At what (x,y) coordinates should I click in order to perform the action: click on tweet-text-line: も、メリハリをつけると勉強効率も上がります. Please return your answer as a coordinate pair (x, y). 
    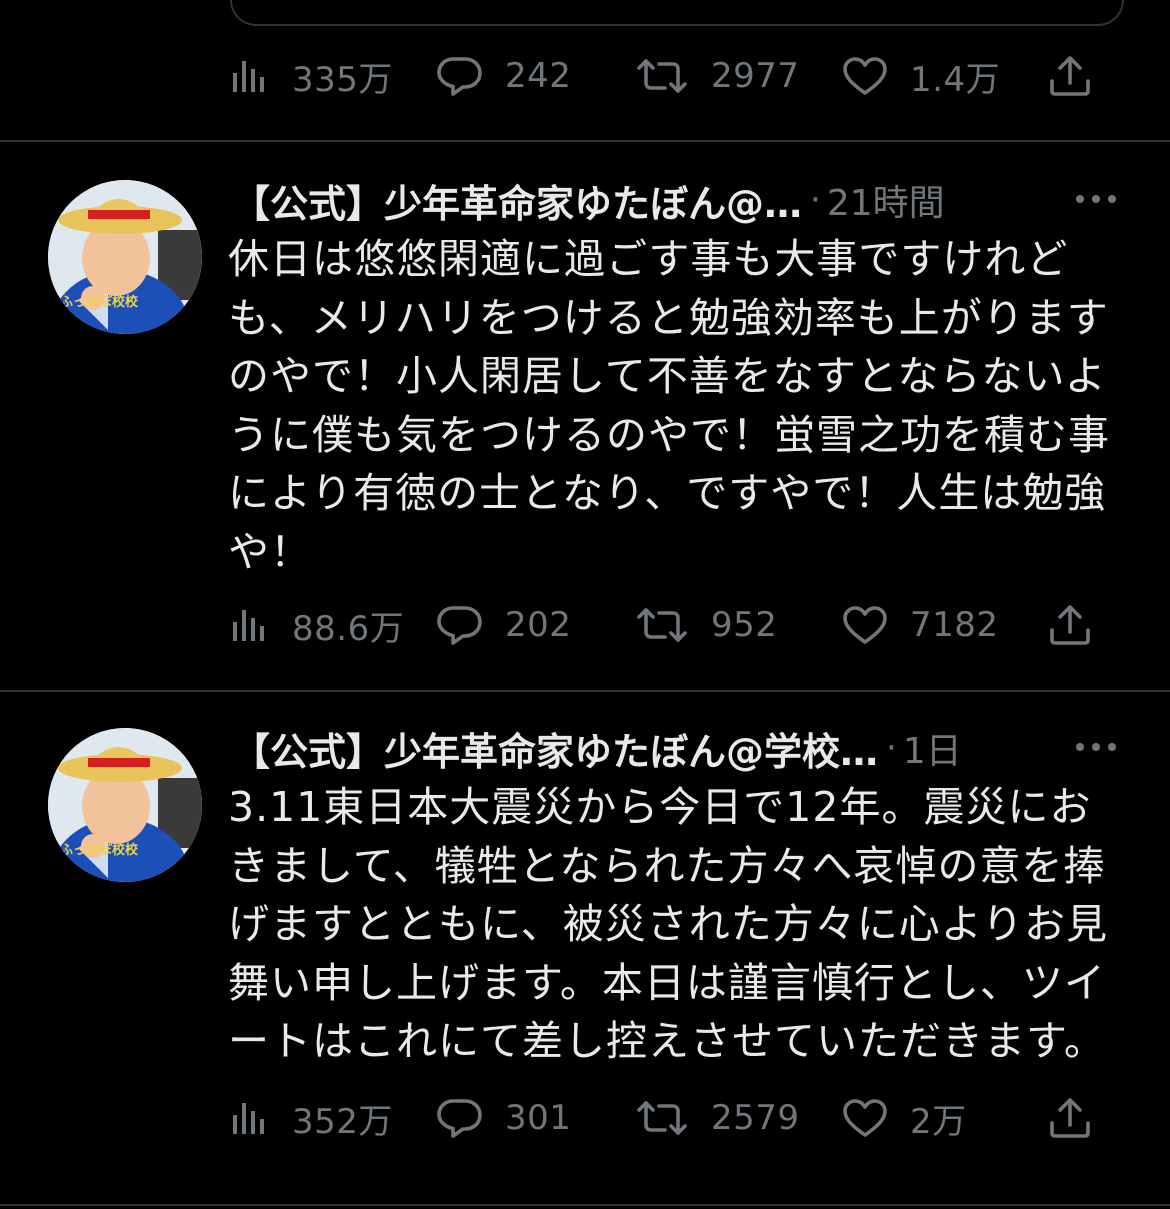
    Looking at the image, I should click on (668, 317).